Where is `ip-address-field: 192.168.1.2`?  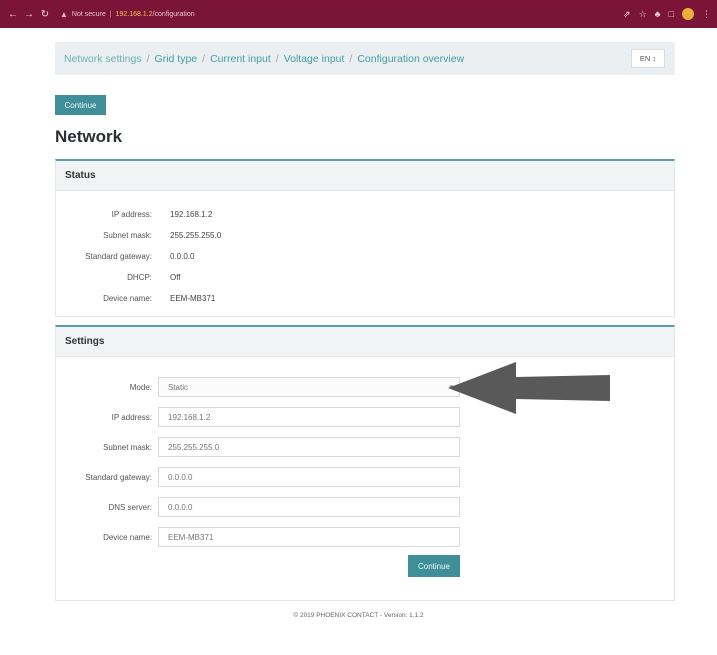
ip-address-field: 192.168.1.2 is located at coordinates (309, 417).